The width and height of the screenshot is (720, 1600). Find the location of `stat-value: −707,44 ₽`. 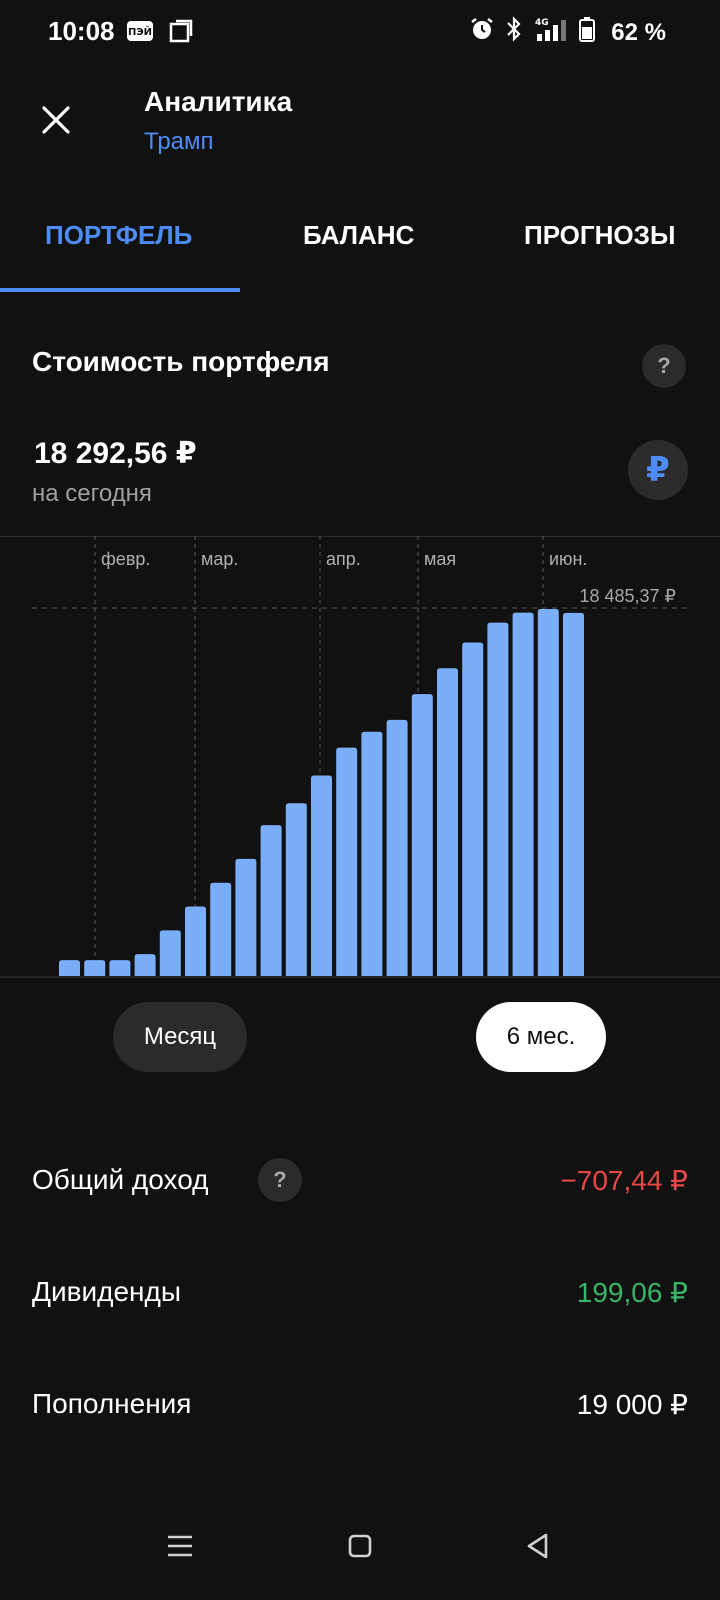

stat-value: −707,44 ₽ is located at coordinates (624, 1180).